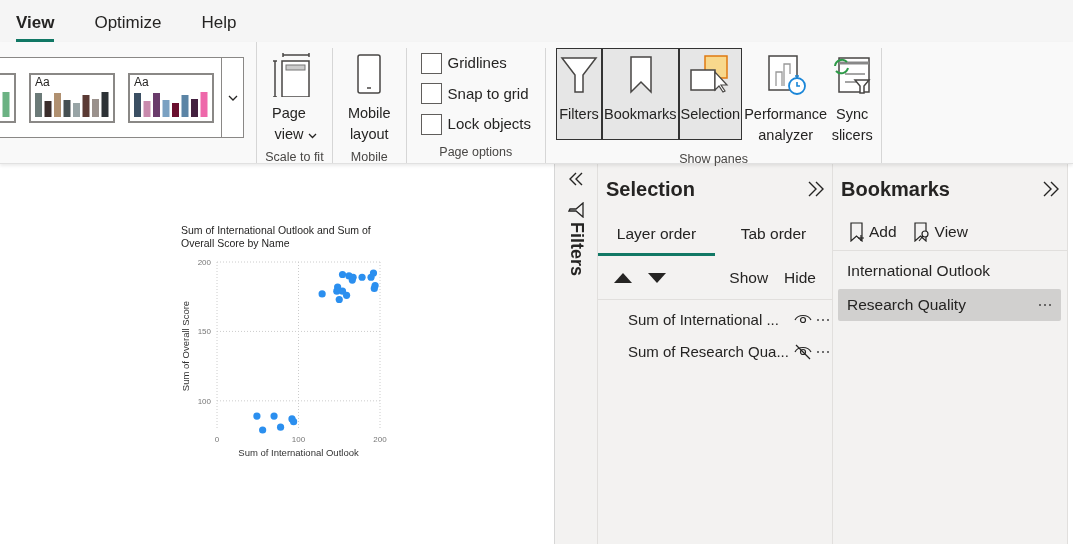 The image size is (1073, 544). I want to click on group-label: Show panes, so click(713, 159).